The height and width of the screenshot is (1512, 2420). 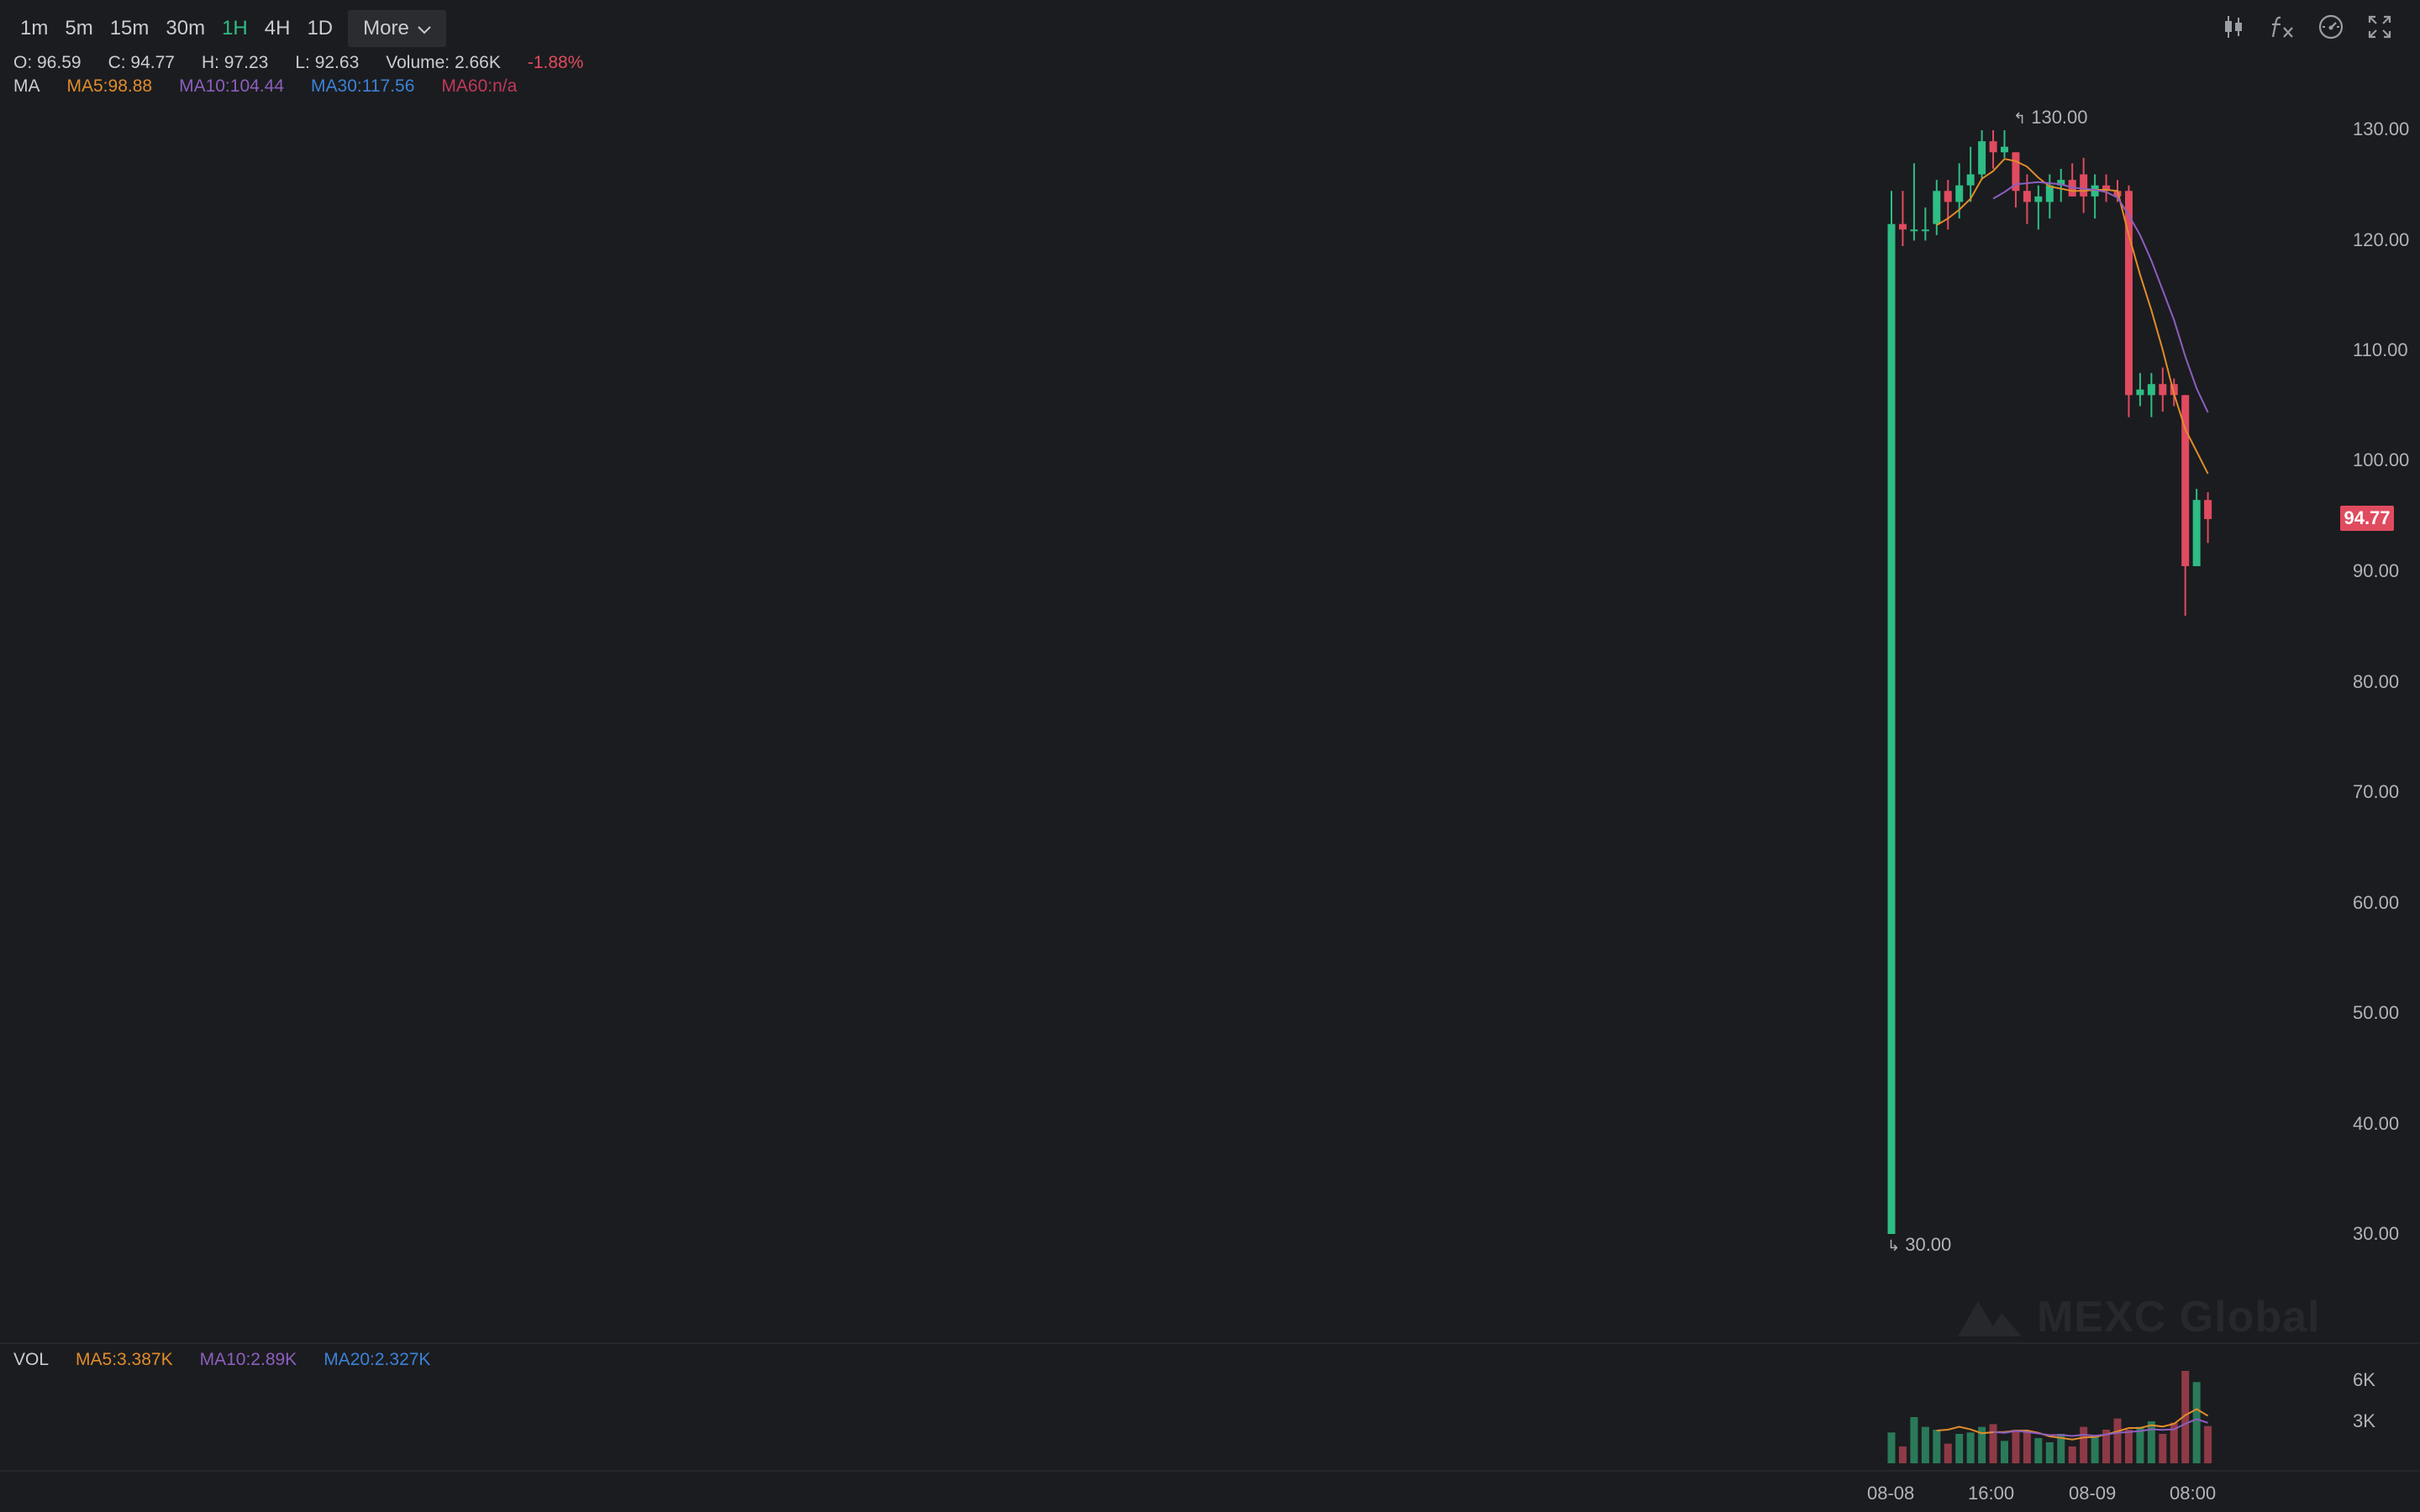 I want to click on ma5-line, so click(x=2072, y=316).